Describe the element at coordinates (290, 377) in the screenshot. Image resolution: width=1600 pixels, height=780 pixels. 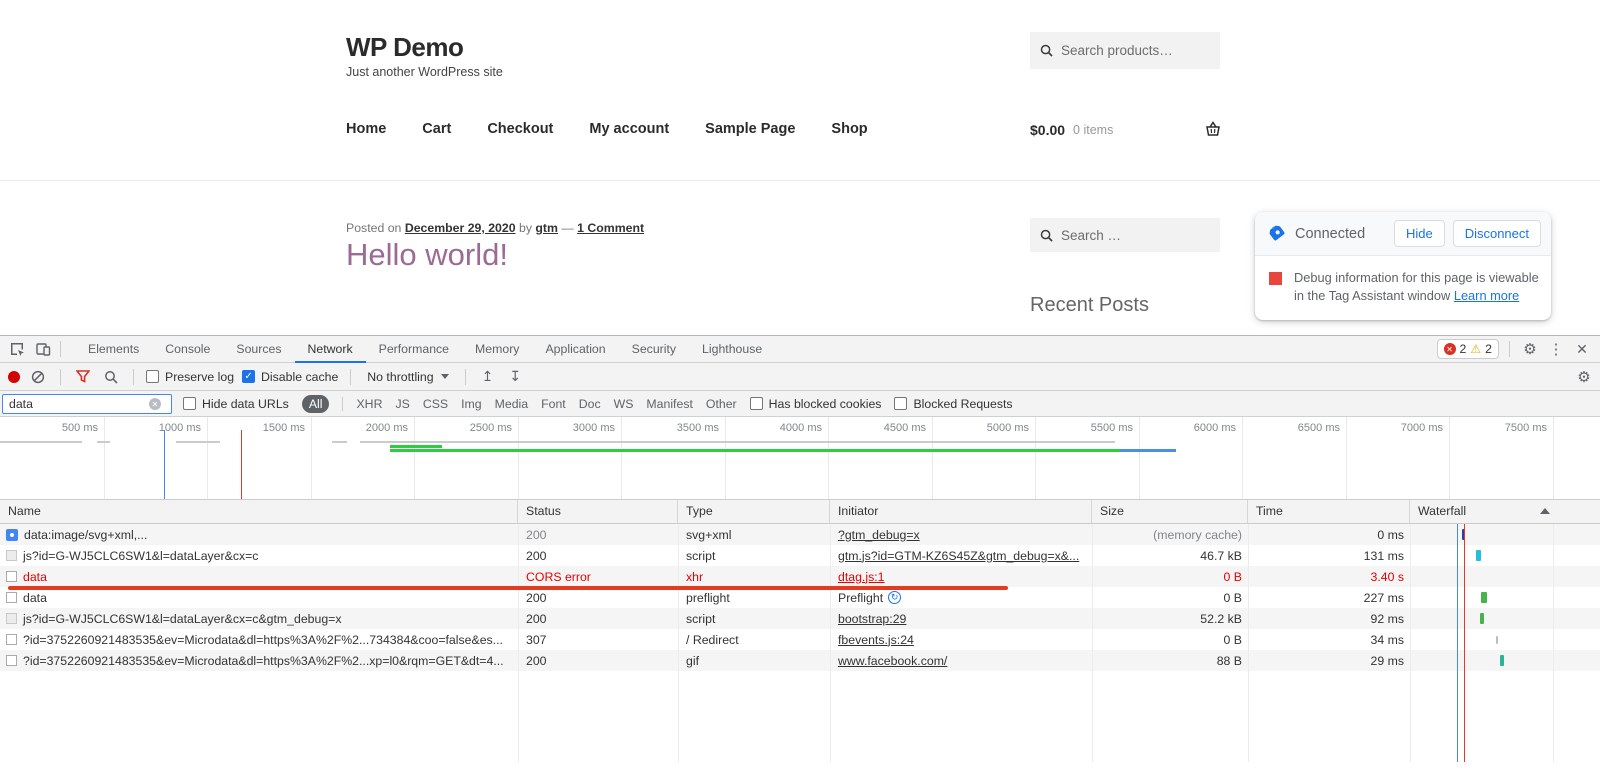
I see `disable-cache-checkbox: ✓ Disable cache` at that location.